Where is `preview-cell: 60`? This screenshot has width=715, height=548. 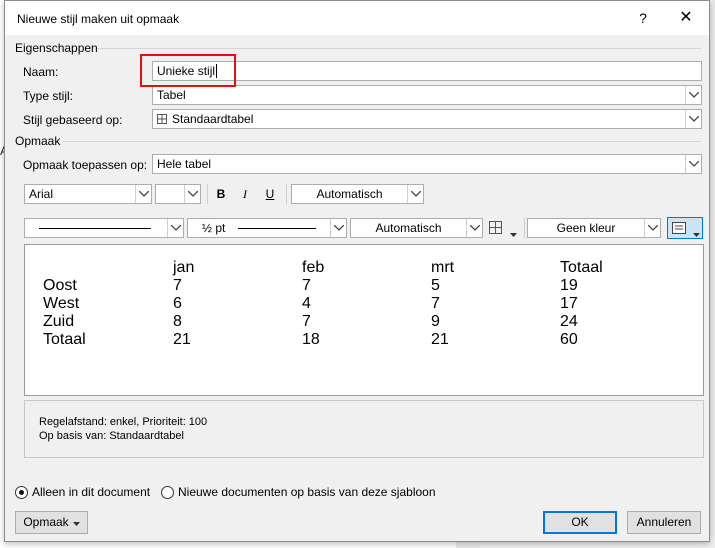
preview-cell: 60 is located at coordinates (569, 339).